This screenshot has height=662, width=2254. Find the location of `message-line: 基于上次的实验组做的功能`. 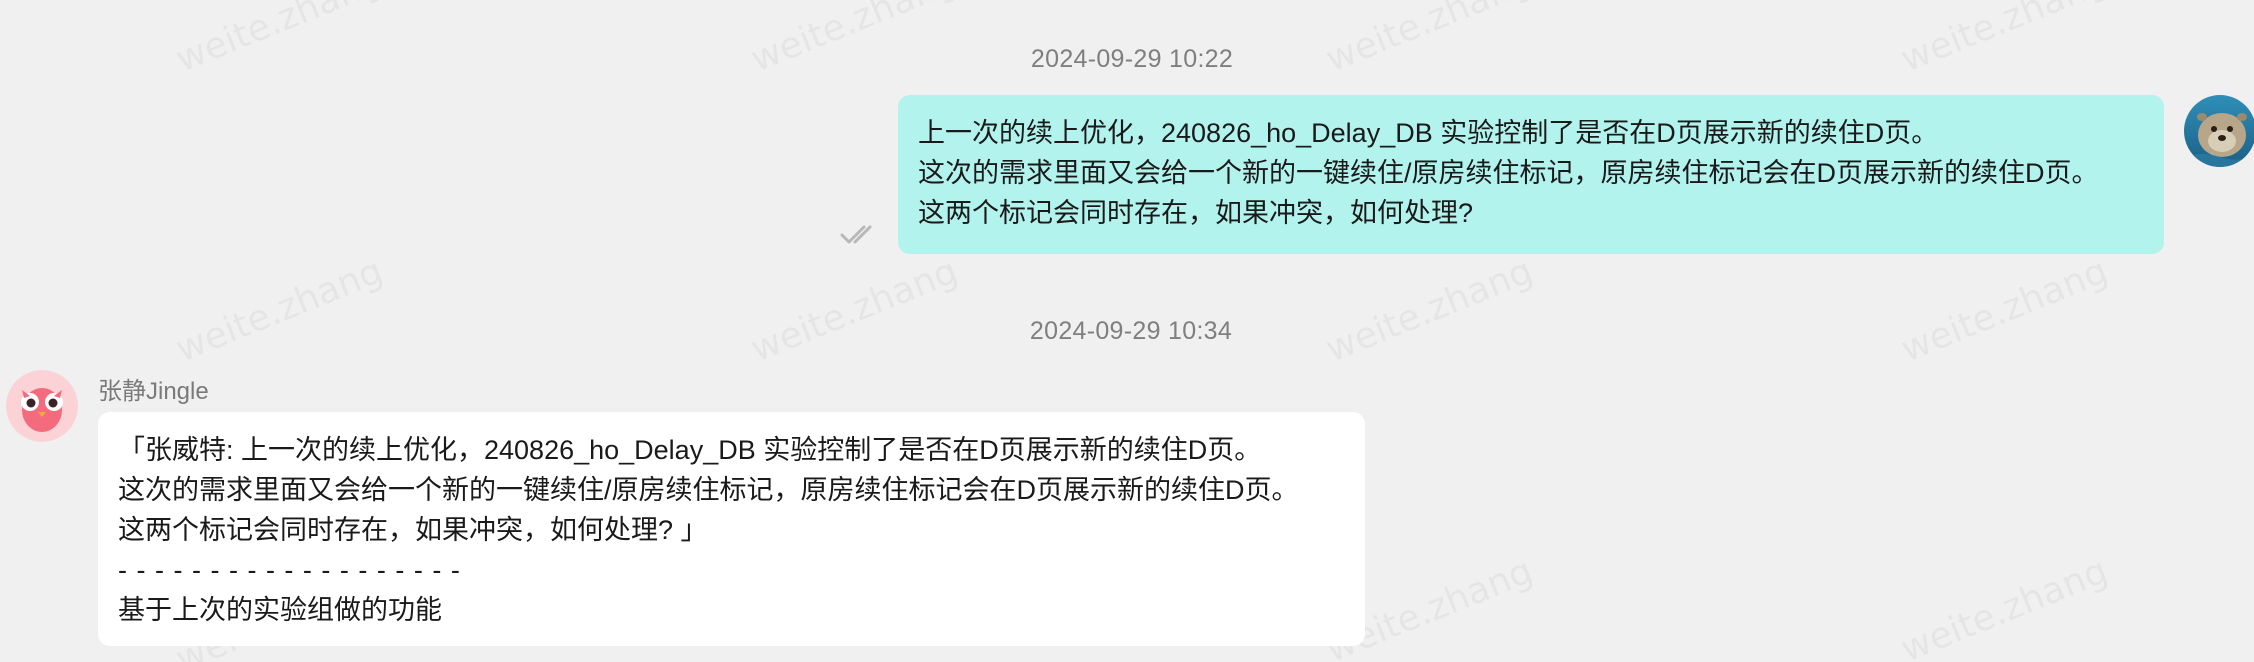

message-line: 基于上次的实验组做的功能 is located at coordinates (280, 610).